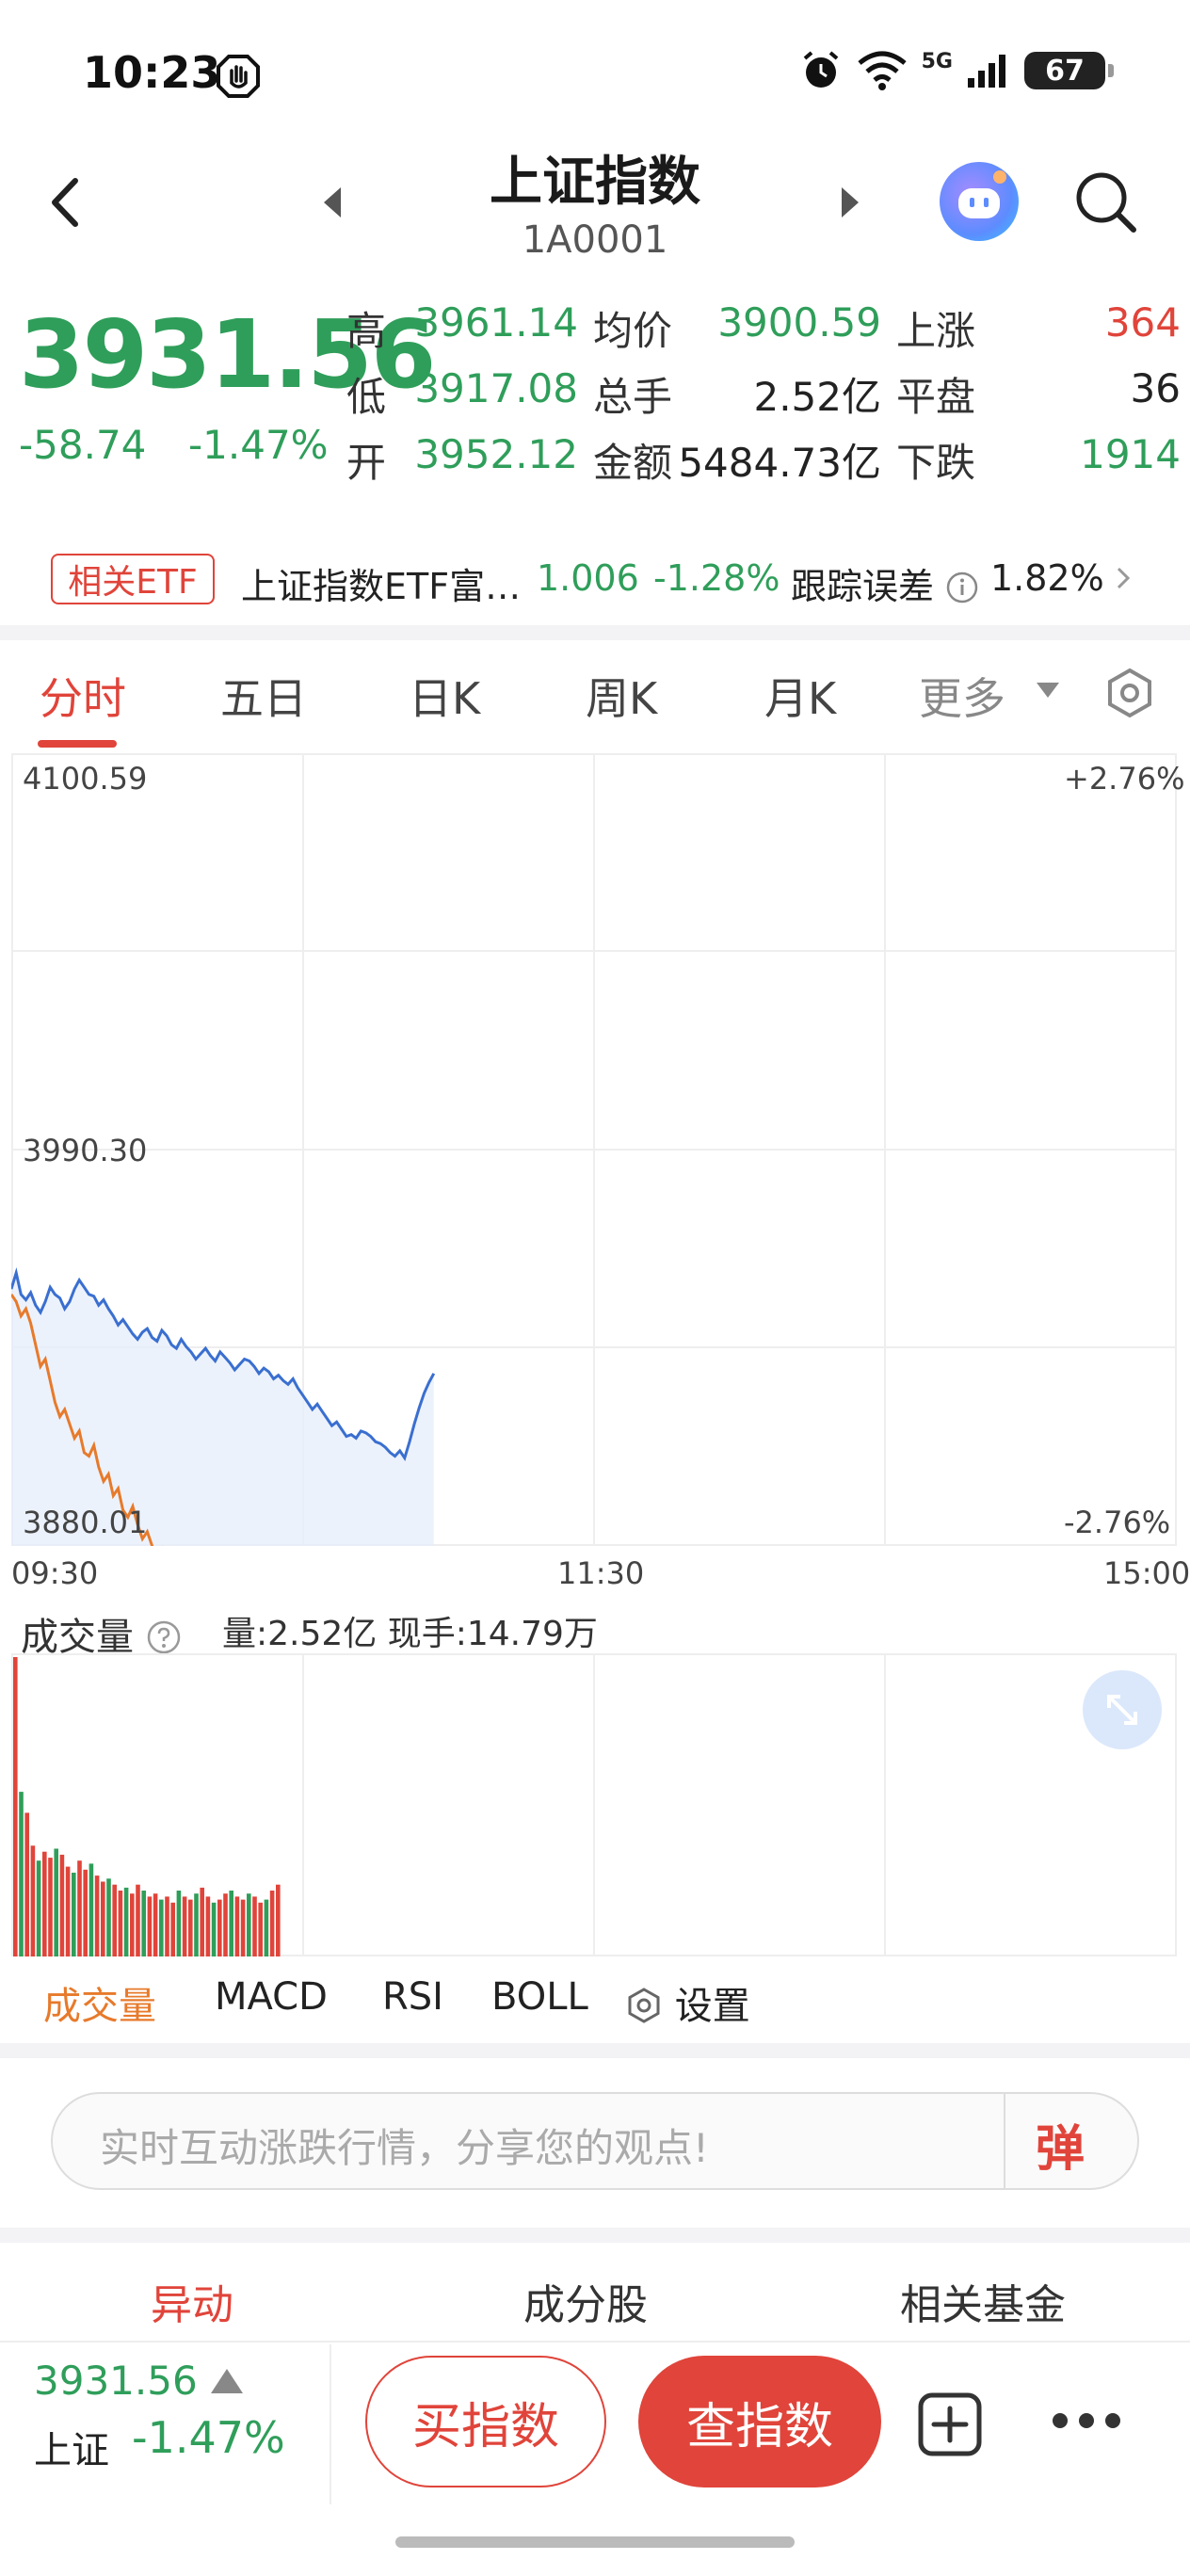 This screenshot has width=1190, height=2576. What do you see at coordinates (633, 463) in the screenshot?
I see `quote-label: 金额` at bounding box center [633, 463].